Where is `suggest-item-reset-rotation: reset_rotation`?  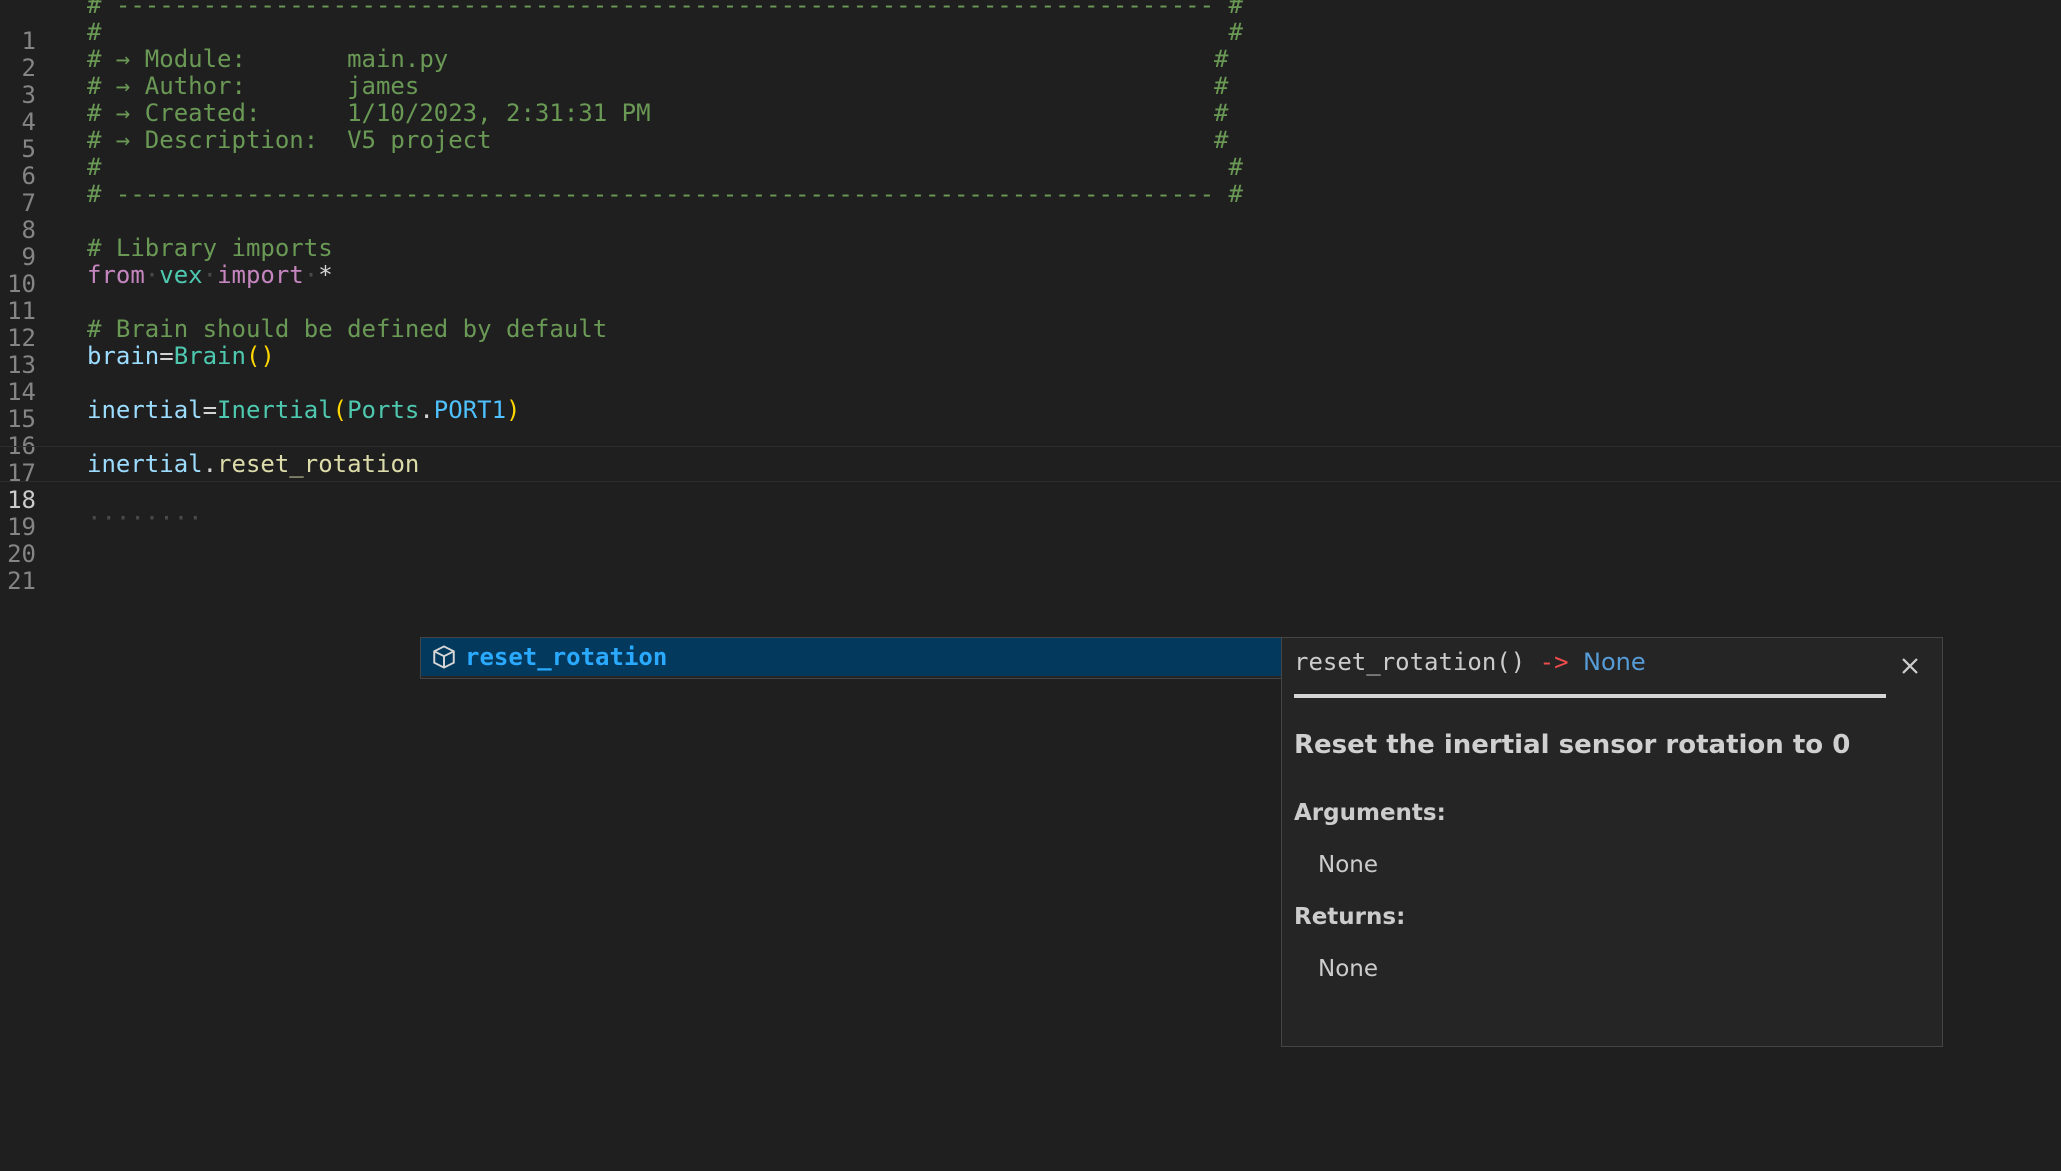 suggest-item-reset-rotation: reset_rotation is located at coordinates (851, 657).